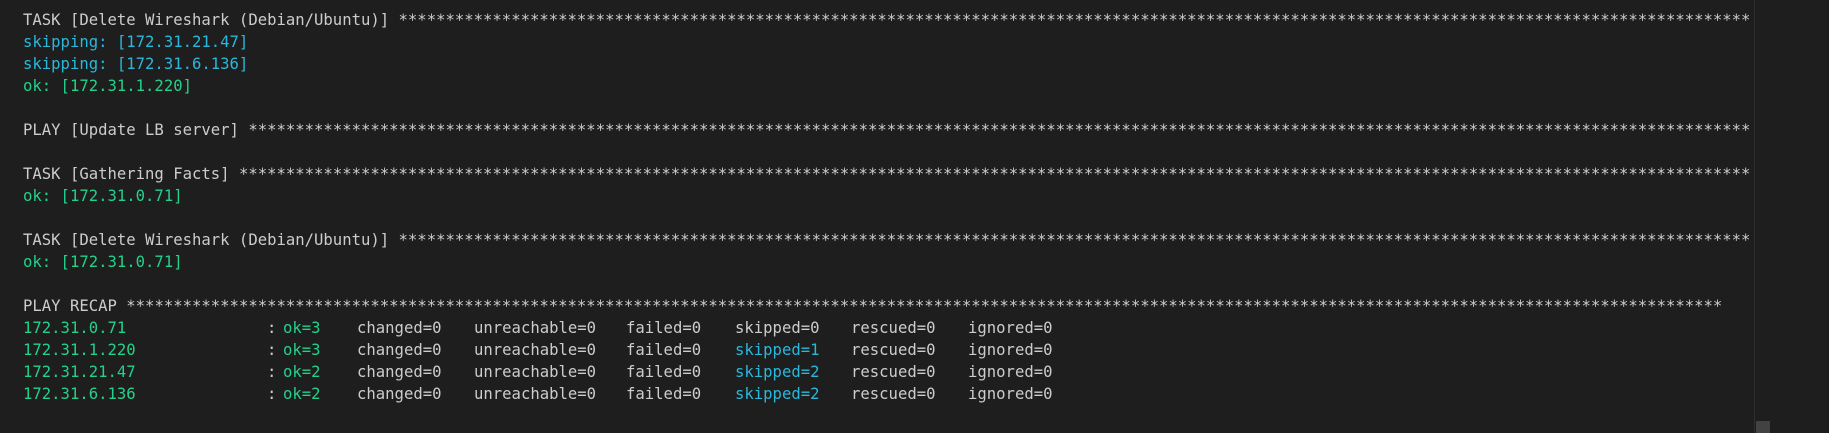 This screenshot has height=433, width=1829. I want to click on recap-host: 172.31.21.47, so click(79, 372).